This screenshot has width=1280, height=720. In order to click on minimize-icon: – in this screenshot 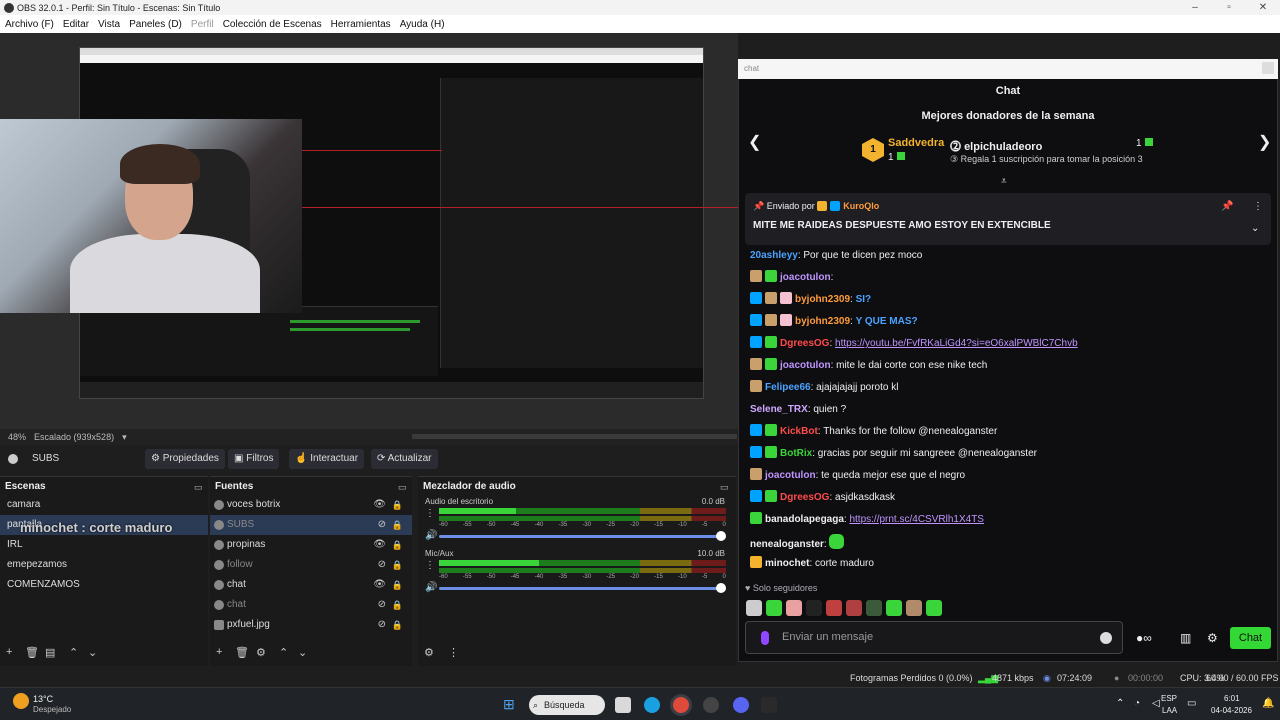, I will do `click(1195, 7)`.